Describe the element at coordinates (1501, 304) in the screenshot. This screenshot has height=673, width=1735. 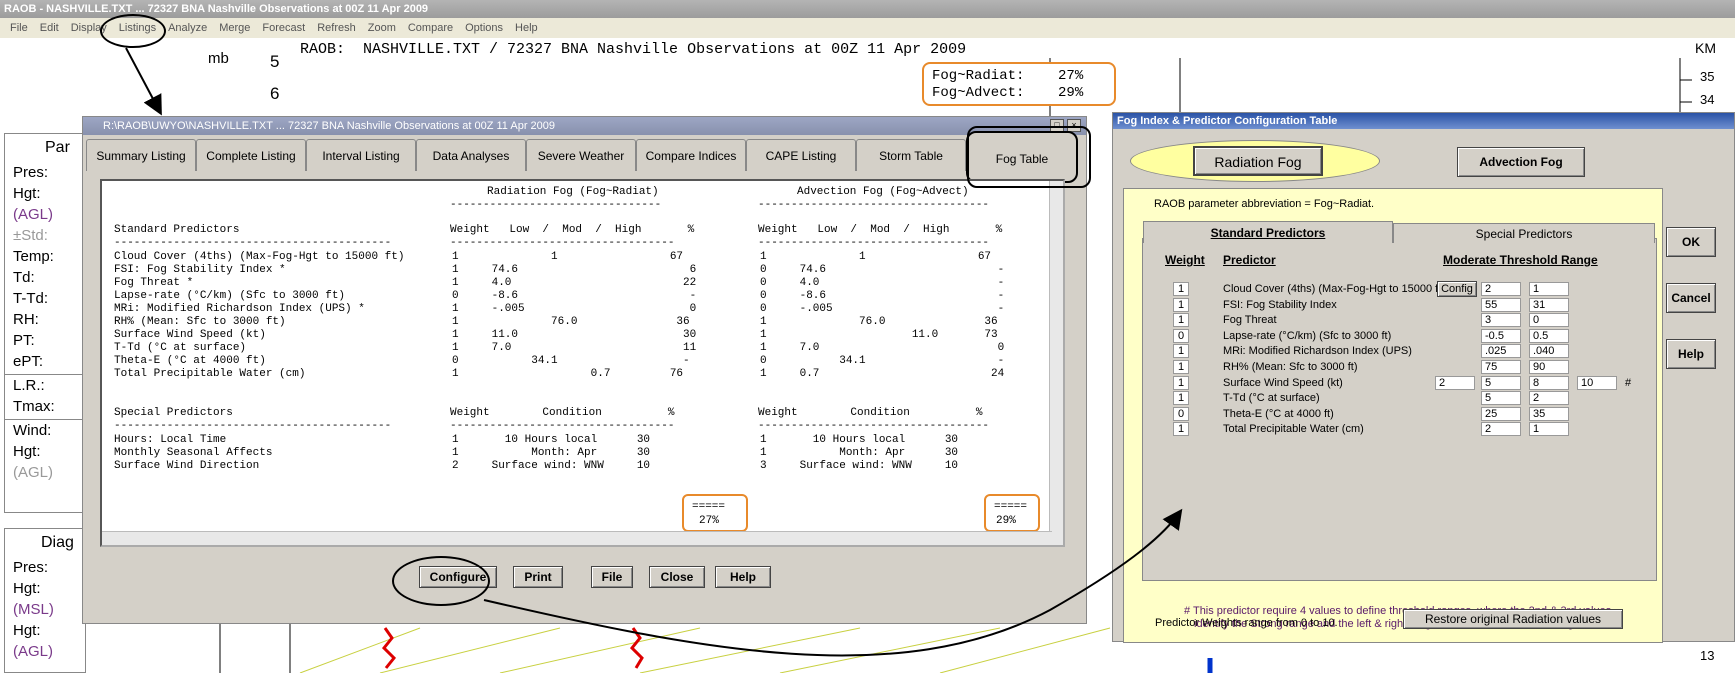
I see `threshold-field: 55` at that location.